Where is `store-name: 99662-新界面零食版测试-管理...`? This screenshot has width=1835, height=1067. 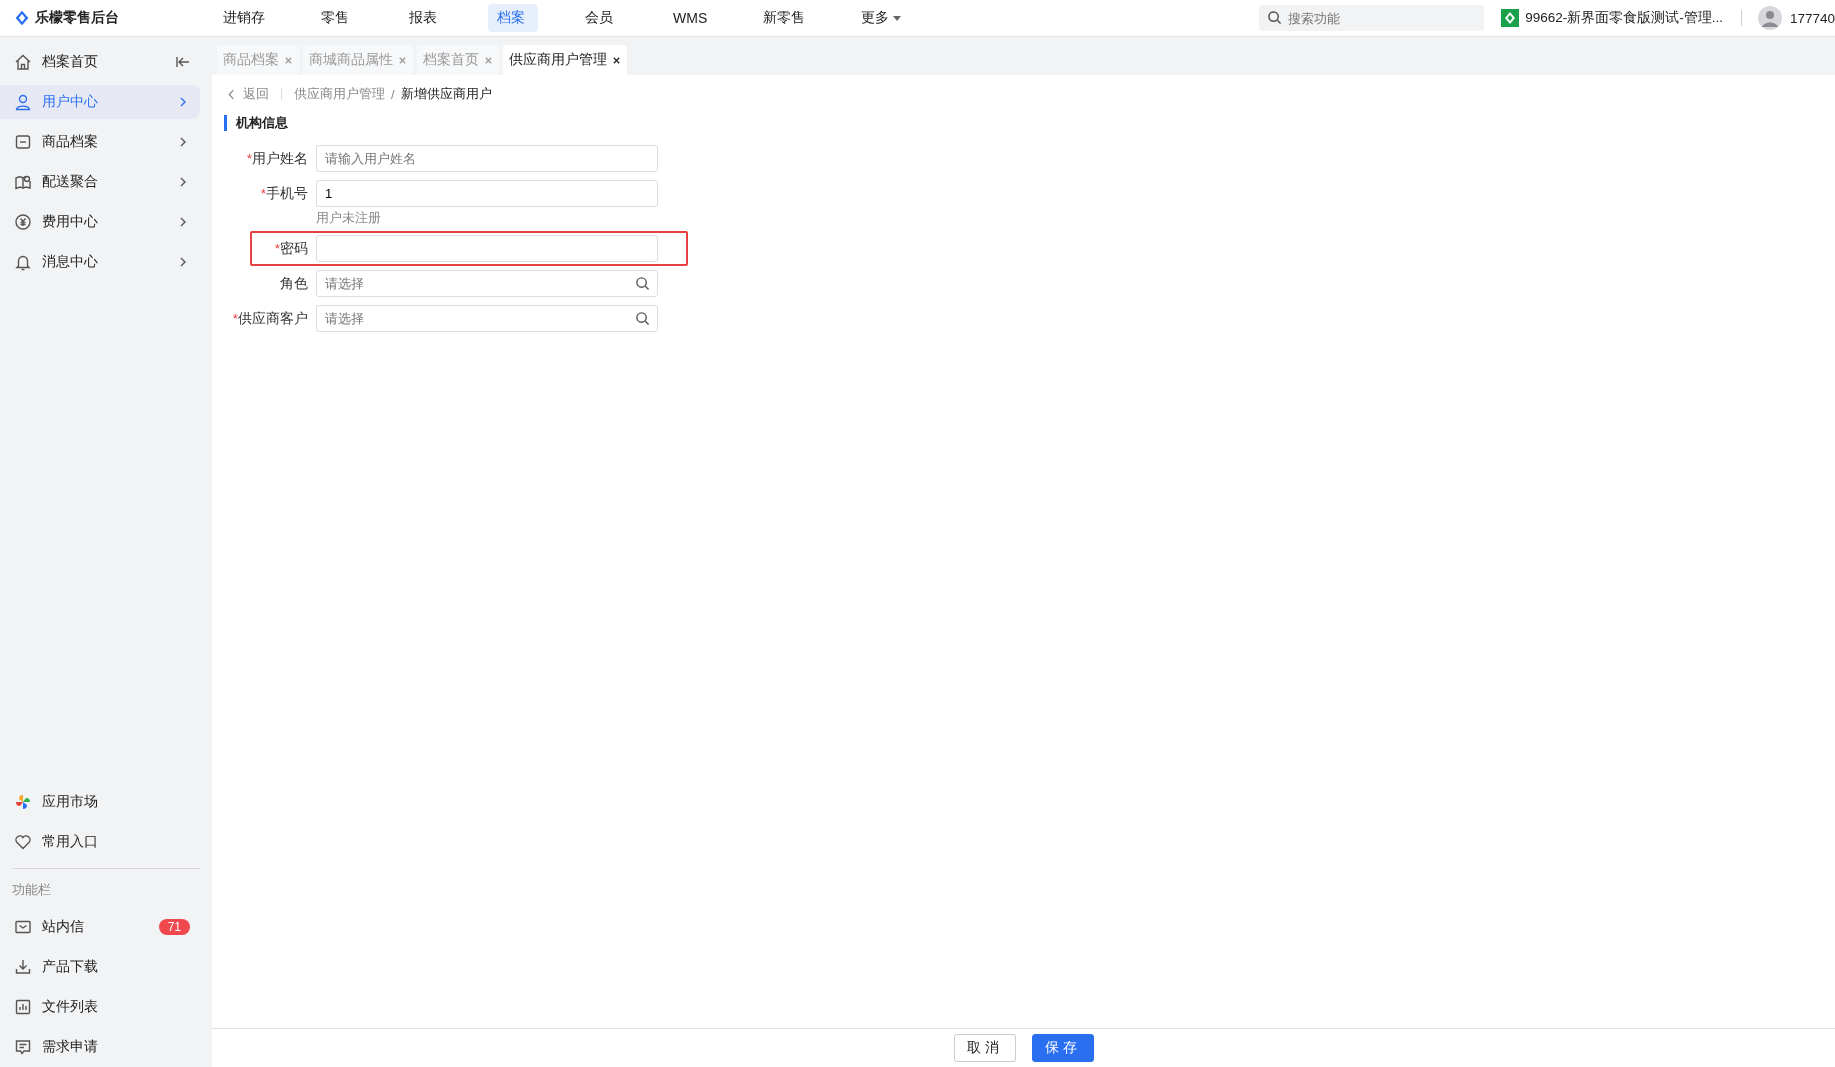 store-name: 99662-新界面零食版测试-管理... is located at coordinates (1624, 18).